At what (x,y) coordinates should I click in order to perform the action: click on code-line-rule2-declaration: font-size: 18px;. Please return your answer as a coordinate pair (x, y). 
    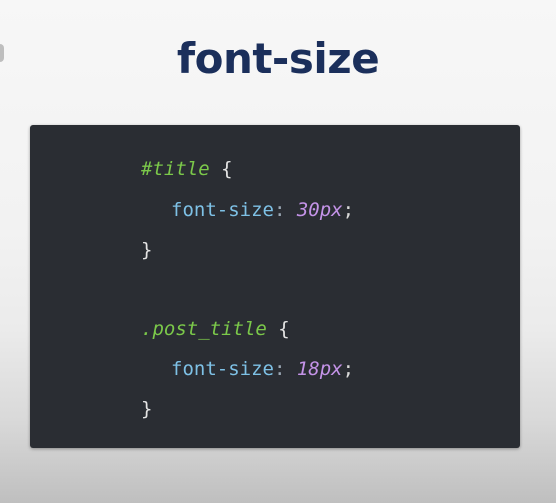
    Looking at the image, I should click on (262, 369).